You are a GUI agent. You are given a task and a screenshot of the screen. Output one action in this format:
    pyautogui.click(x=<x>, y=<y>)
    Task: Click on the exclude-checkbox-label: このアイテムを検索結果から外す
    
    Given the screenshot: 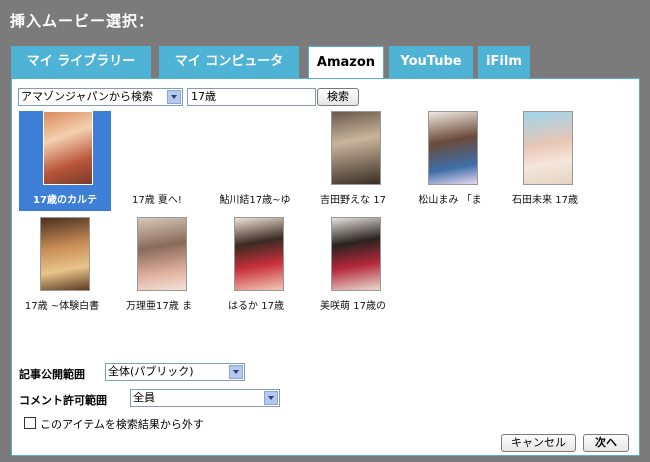 What is the action you would take?
    pyautogui.click(x=122, y=424)
    